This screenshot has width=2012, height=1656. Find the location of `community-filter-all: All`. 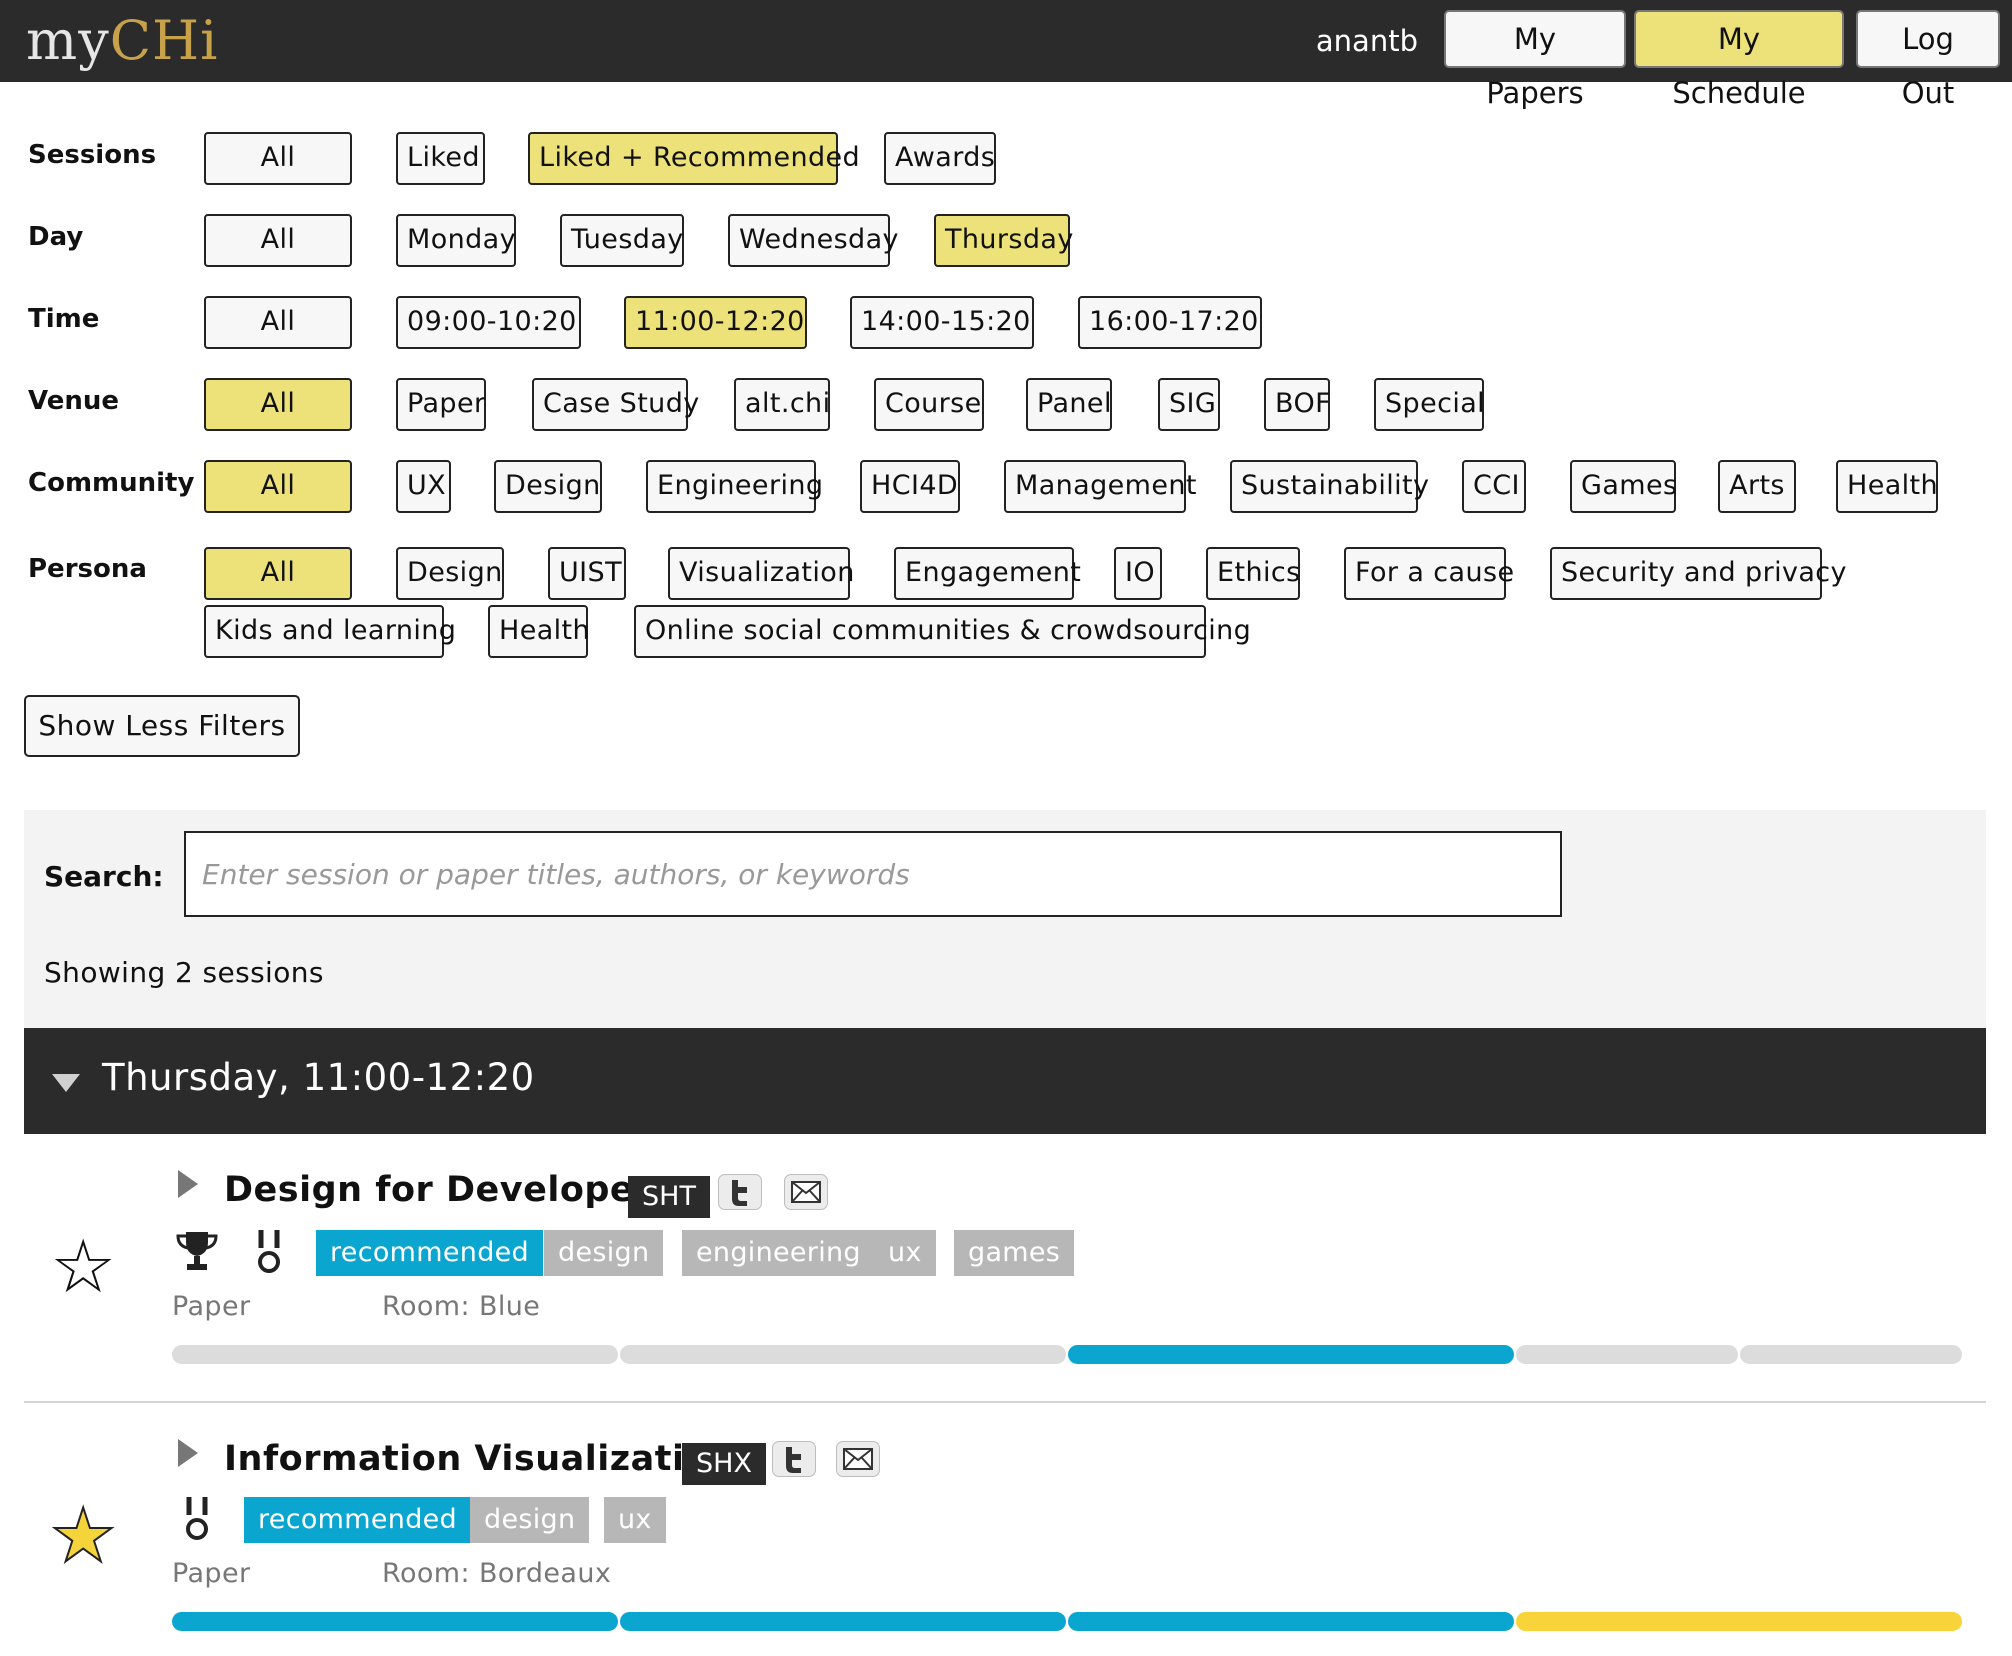

community-filter-all: All is located at coordinates (278, 486).